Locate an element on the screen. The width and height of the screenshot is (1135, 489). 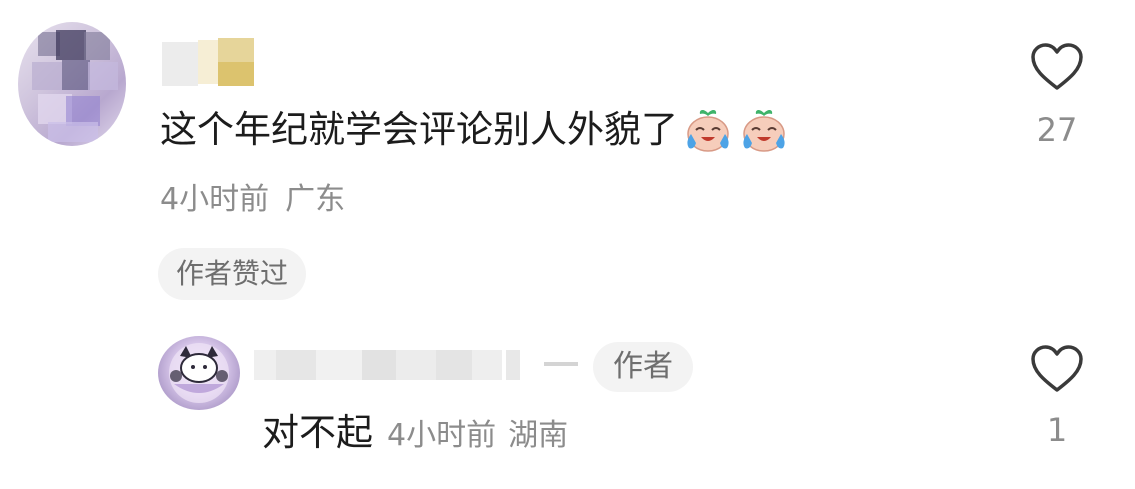
reply-location: 湖南 is located at coordinates (538, 435).